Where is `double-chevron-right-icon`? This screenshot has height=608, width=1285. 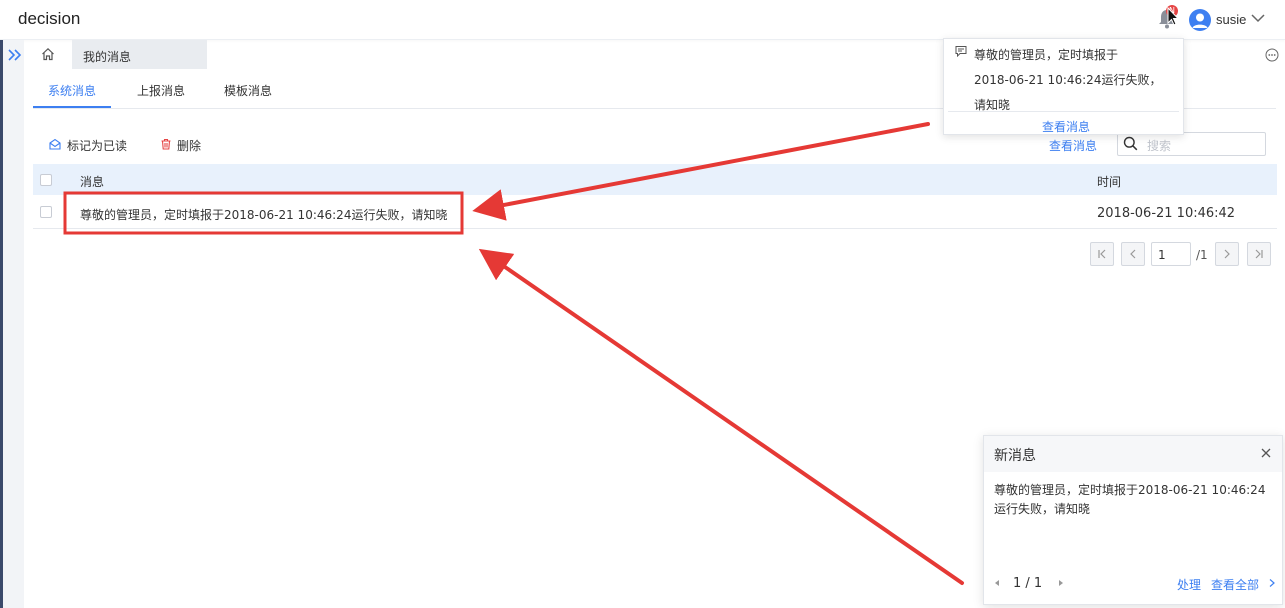 double-chevron-right-icon is located at coordinates (15, 55).